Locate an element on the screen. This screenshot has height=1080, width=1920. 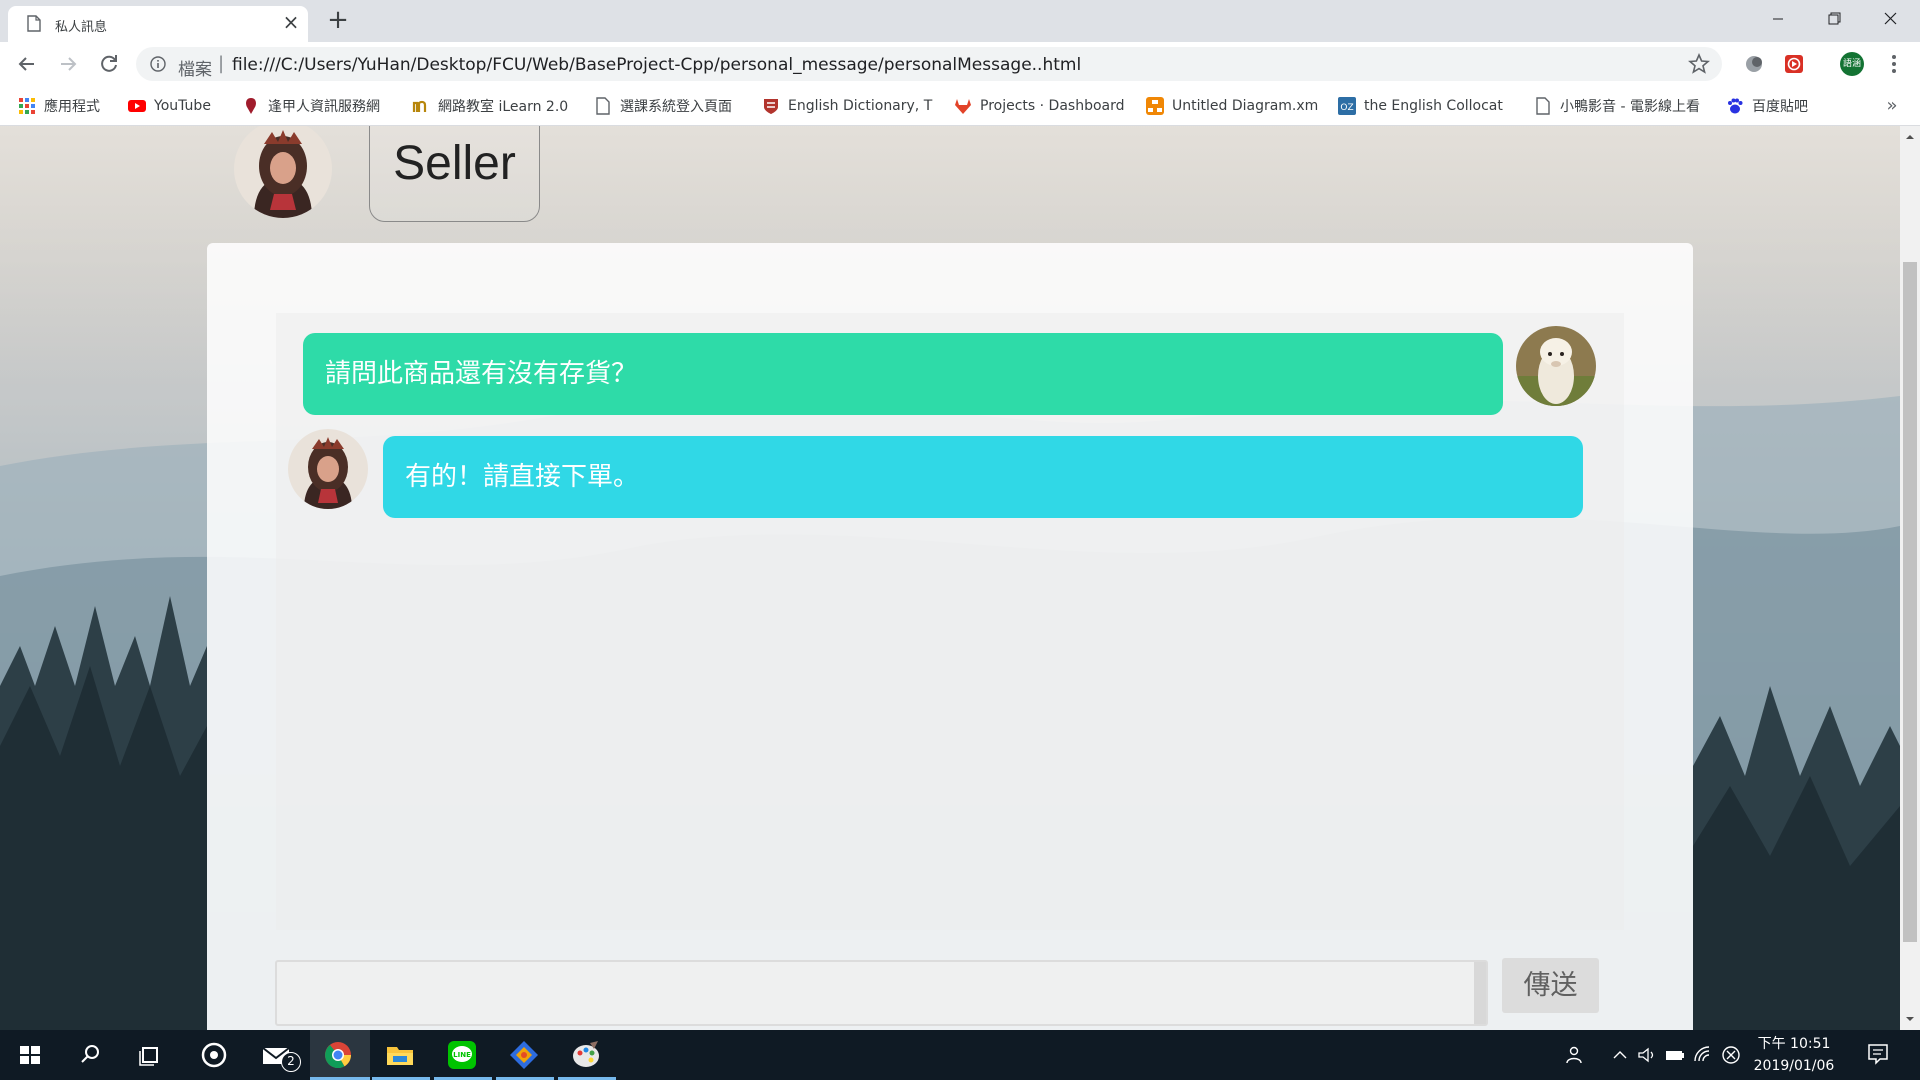
taskbar-app-target is located at coordinates (214, 1055).